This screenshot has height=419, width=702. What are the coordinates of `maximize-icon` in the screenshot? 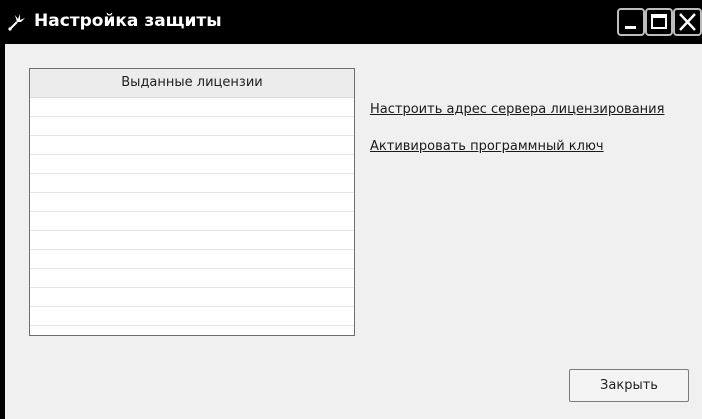 It's located at (659, 21).